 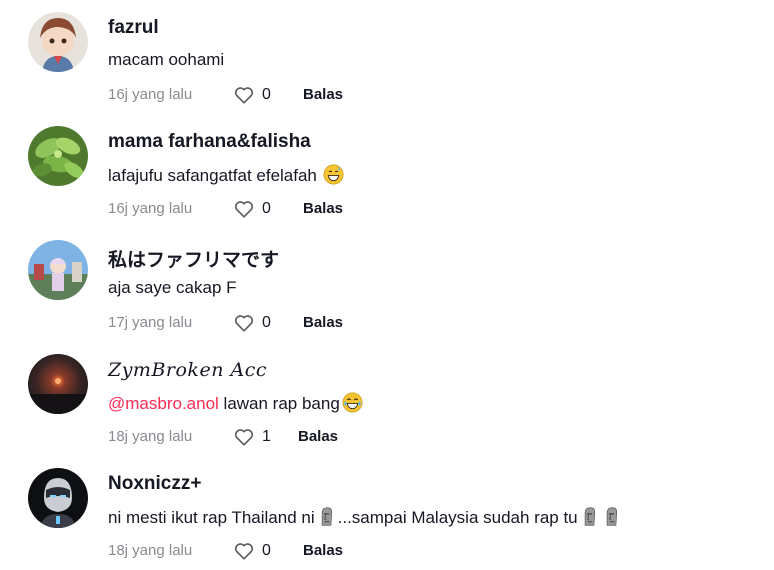 I want to click on mention-link: @masbro.anol, so click(x=163, y=403).